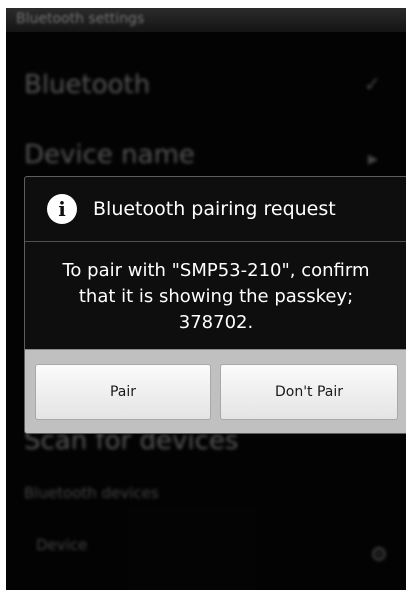 Image resolution: width=412 pixels, height=590 pixels. Describe the element at coordinates (62, 209) in the screenshot. I see `info-icon: i` at that location.